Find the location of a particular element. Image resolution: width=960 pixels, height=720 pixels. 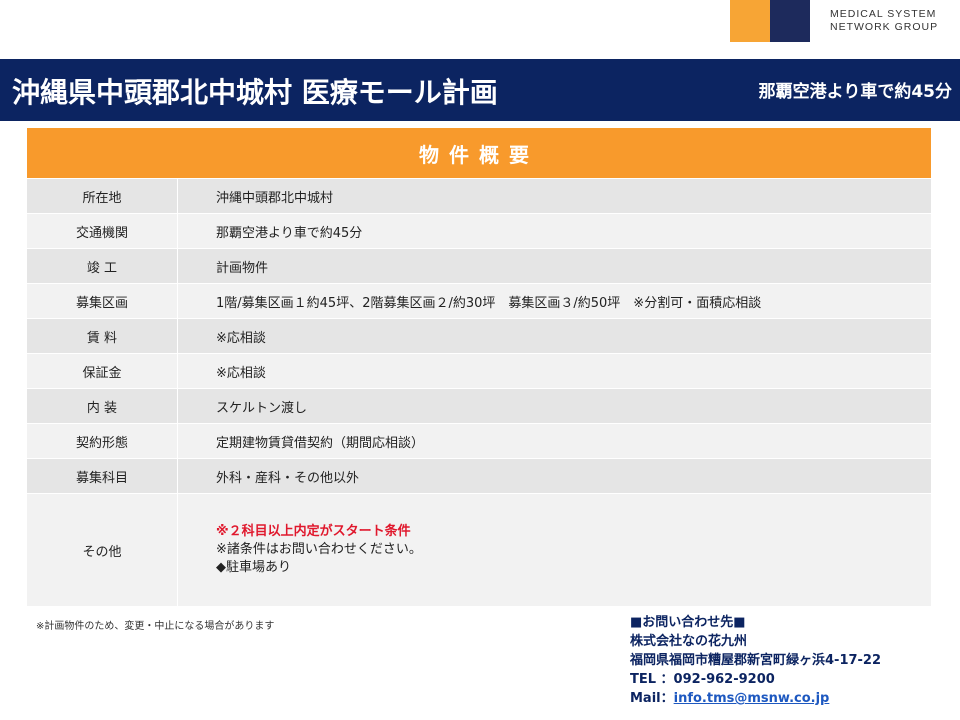

row-label: 保証金 is located at coordinates (102, 371).